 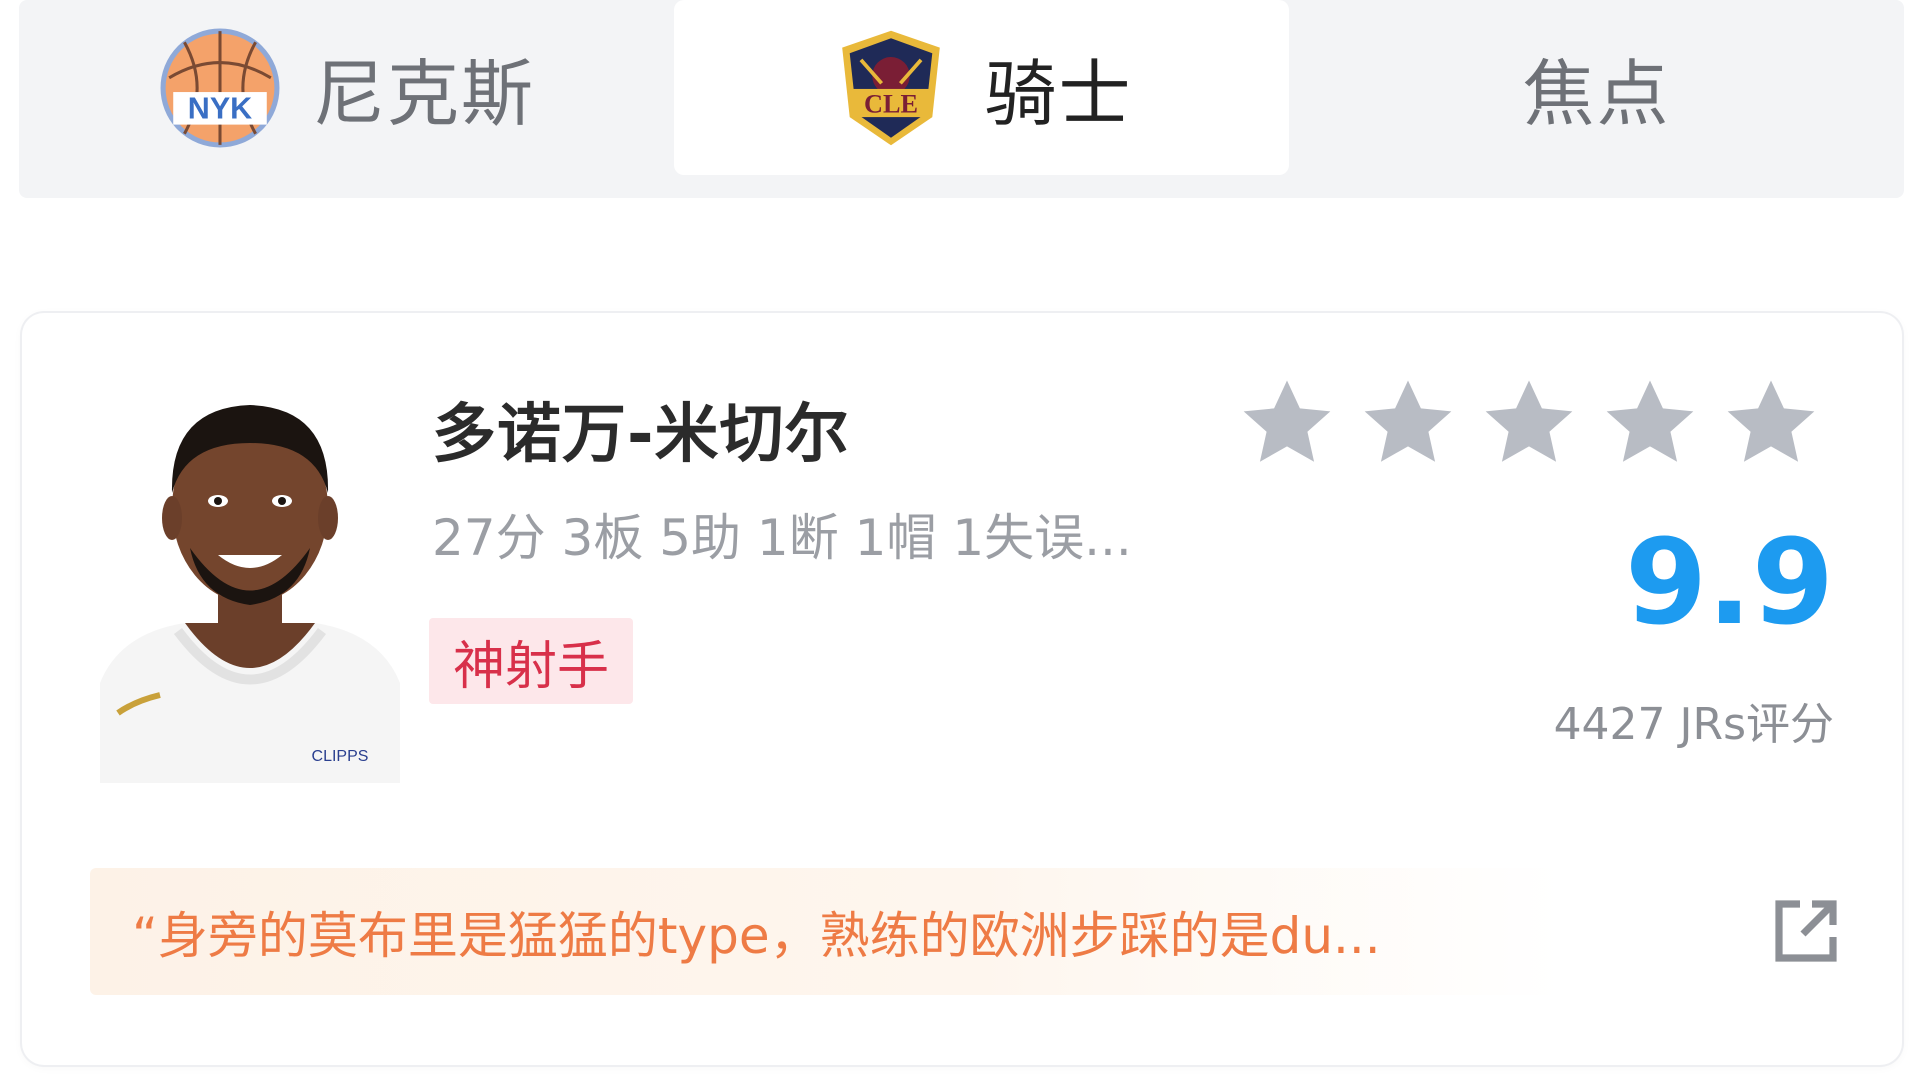 What do you see at coordinates (1729, 582) in the screenshot?
I see `rating-score: 9.9` at bounding box center [1729, 582].